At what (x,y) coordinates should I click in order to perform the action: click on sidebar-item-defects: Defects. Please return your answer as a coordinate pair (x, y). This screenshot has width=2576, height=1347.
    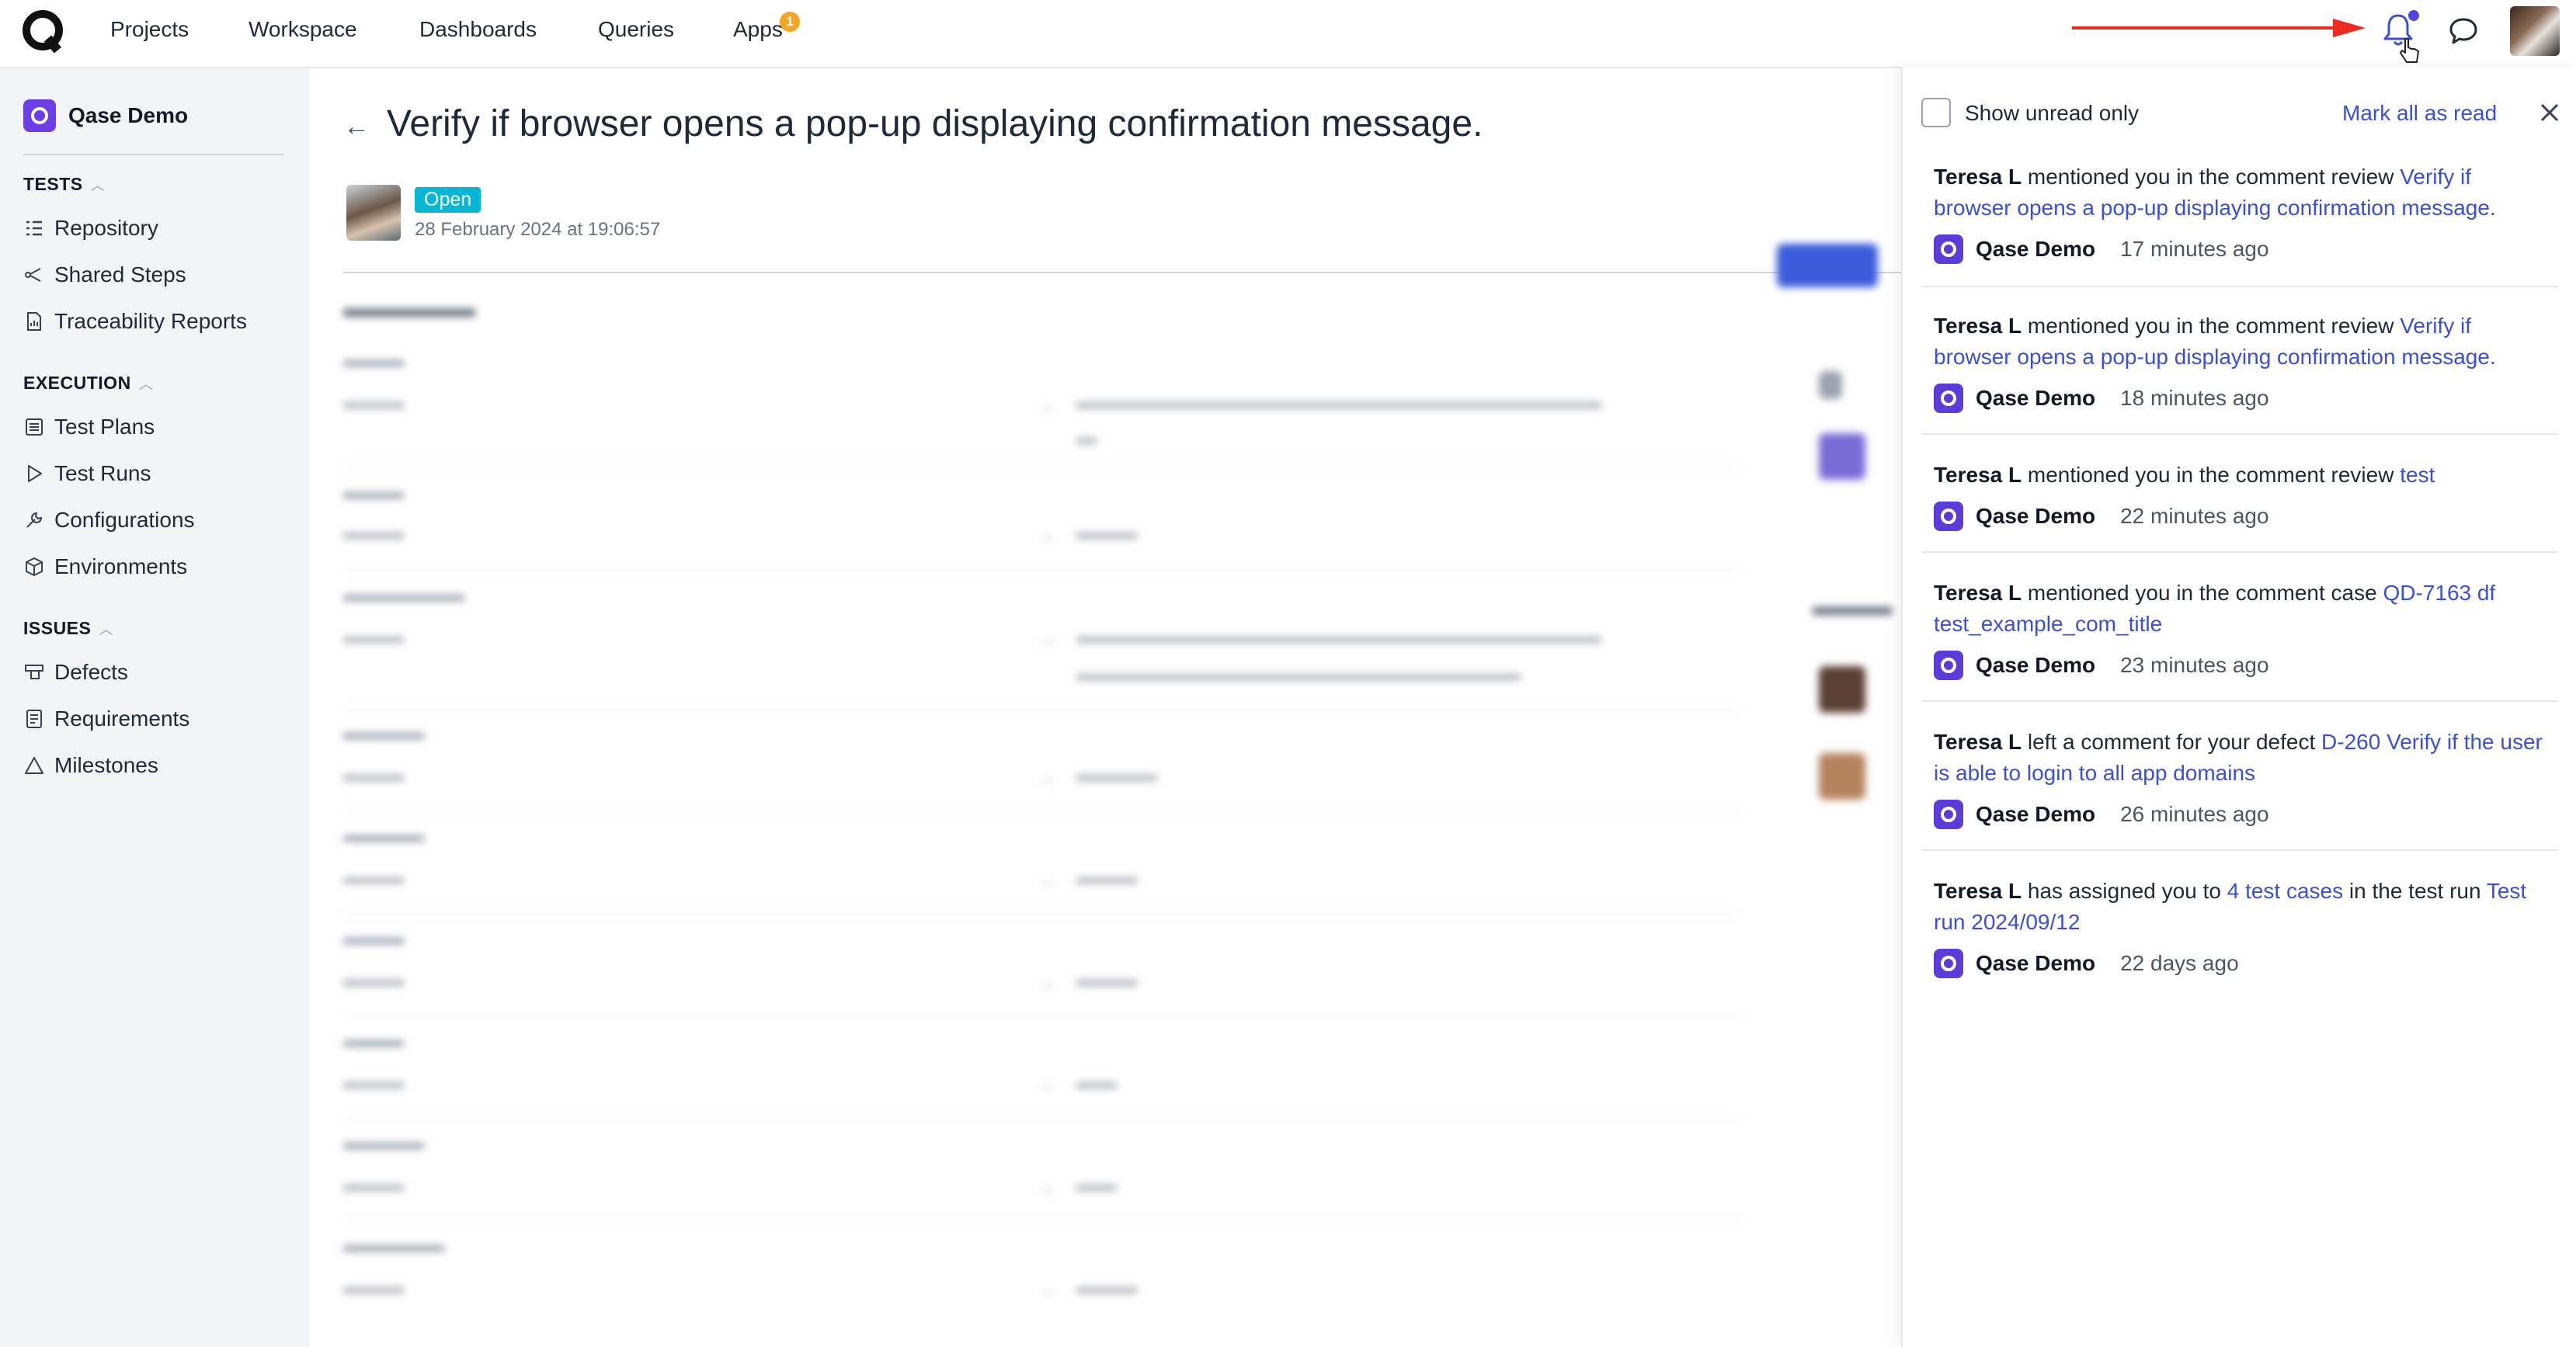
    Looking at the image, I should click on (75, 672).